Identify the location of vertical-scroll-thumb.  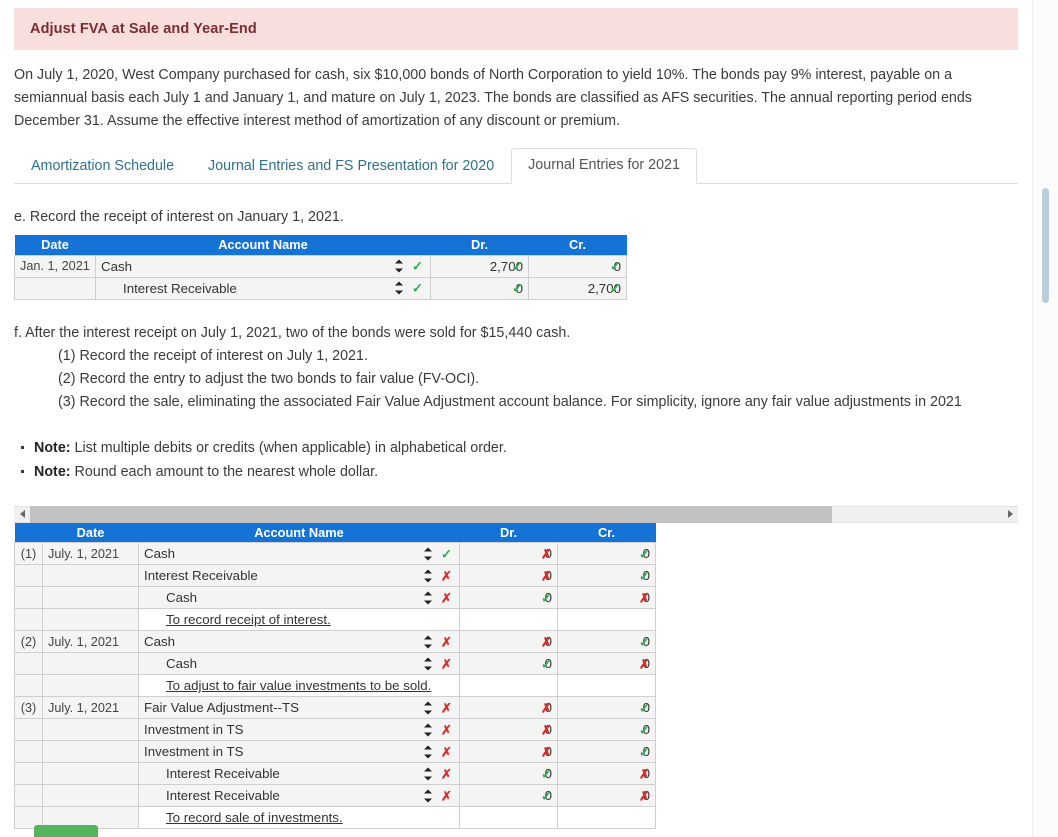
(1045, 245).